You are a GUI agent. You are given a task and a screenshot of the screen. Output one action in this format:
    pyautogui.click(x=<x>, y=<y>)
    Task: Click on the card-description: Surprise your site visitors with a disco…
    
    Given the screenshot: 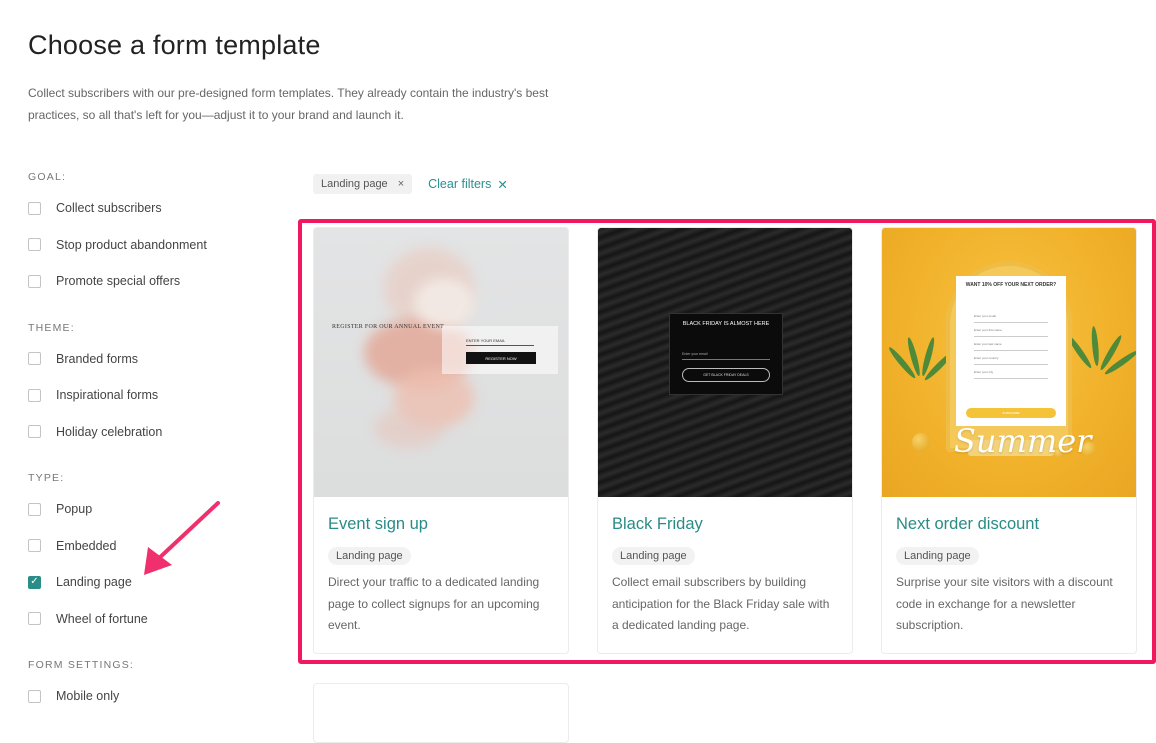 What is the action you would take?
    pyautogui.click(x=1004, y=603)
    